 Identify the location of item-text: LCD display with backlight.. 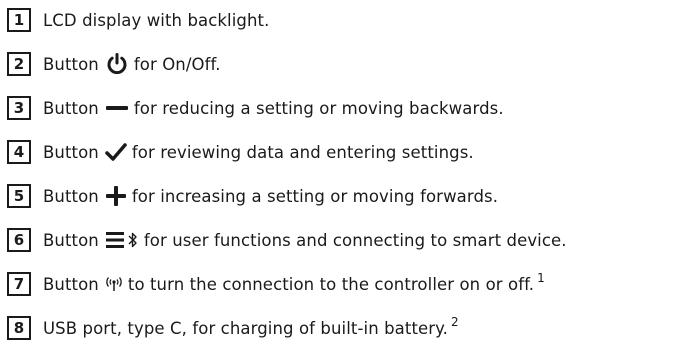
(156, 20).